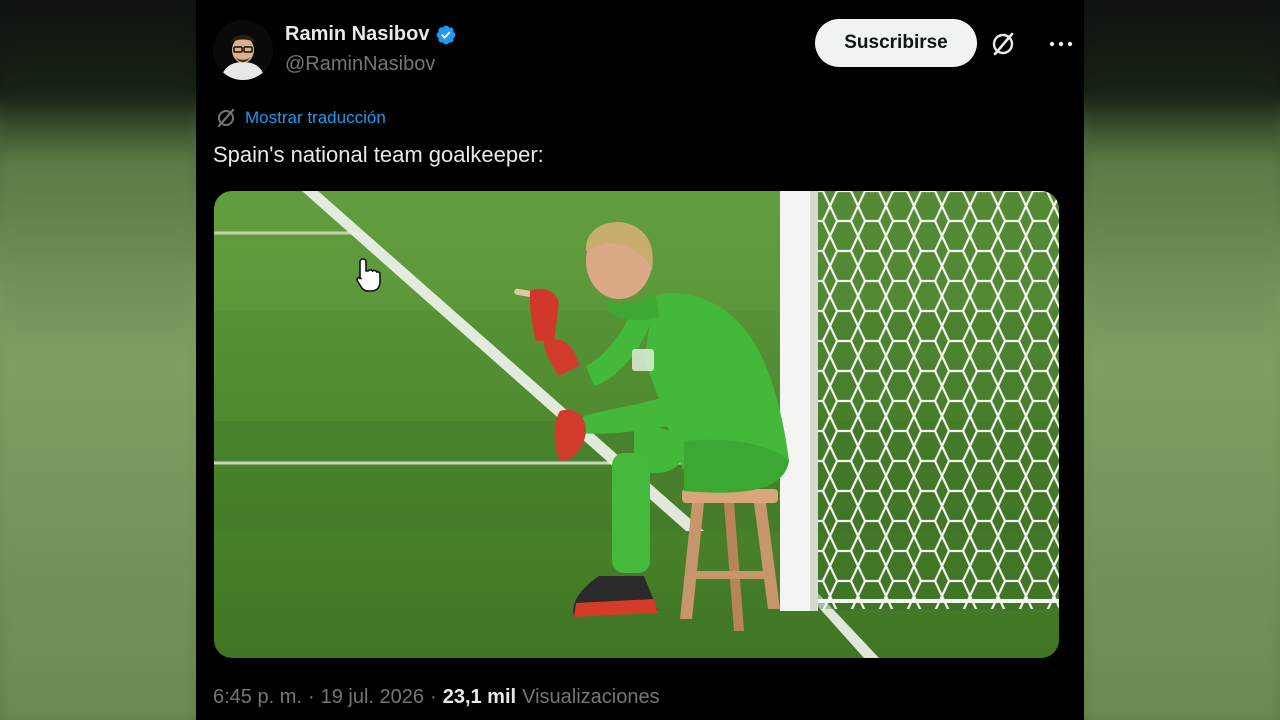 Image resolution: width=1280 pixels, height=720 pixels. Describe the element at coordinates (368, 275) in the screenshot. I see `mouse-pointer-icon` at that location.